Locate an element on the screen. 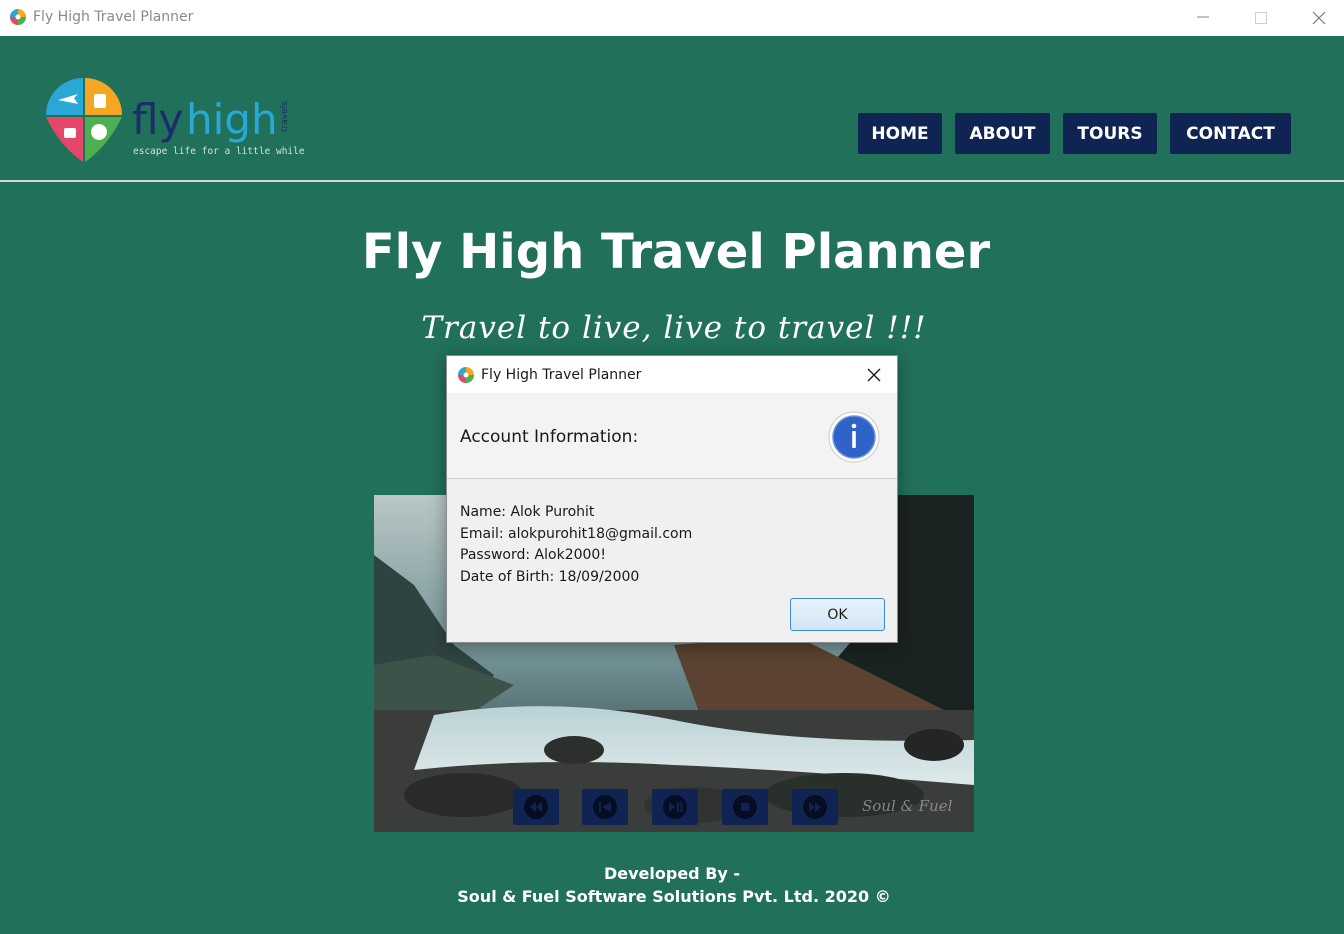 The height and width of the screenshot is (934, 1344). nav-home-button: HOME is located at coordinates (900, 133).